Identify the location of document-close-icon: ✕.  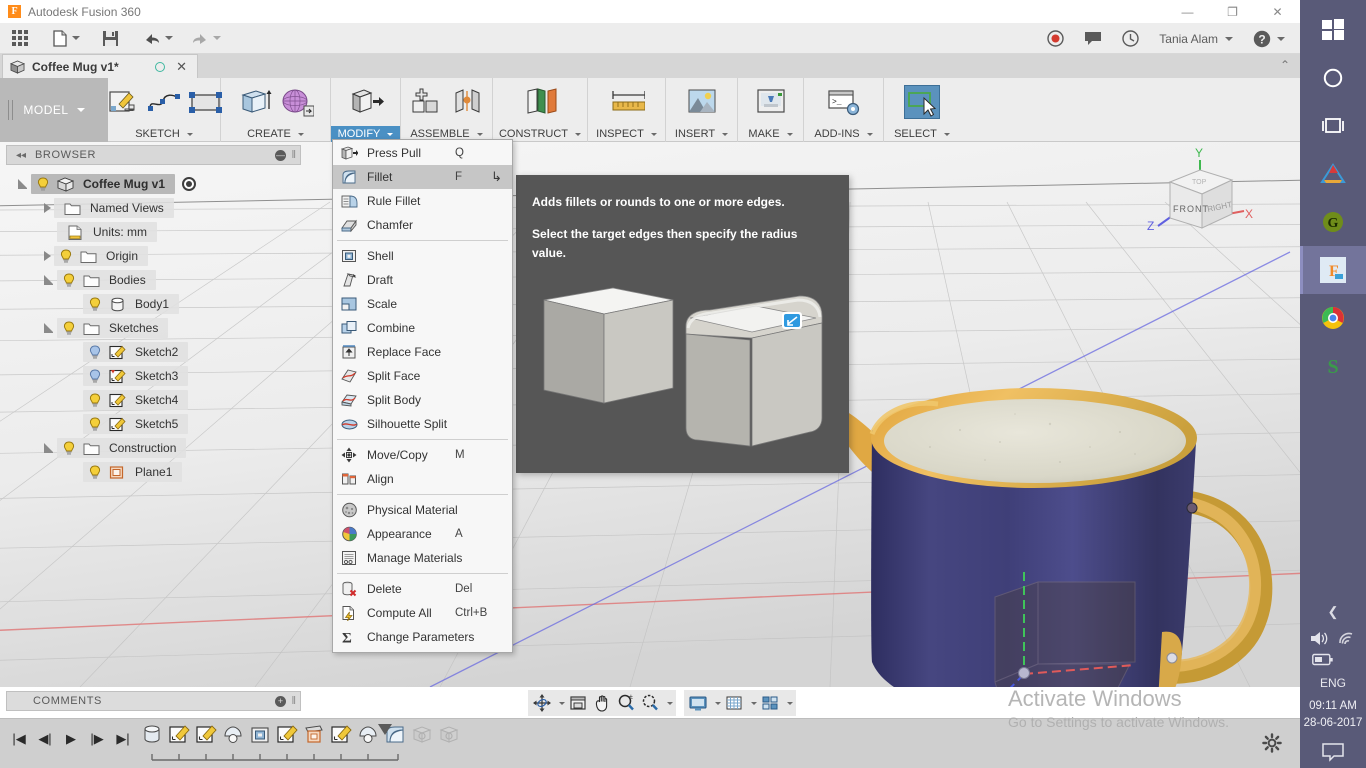
(181, 67).